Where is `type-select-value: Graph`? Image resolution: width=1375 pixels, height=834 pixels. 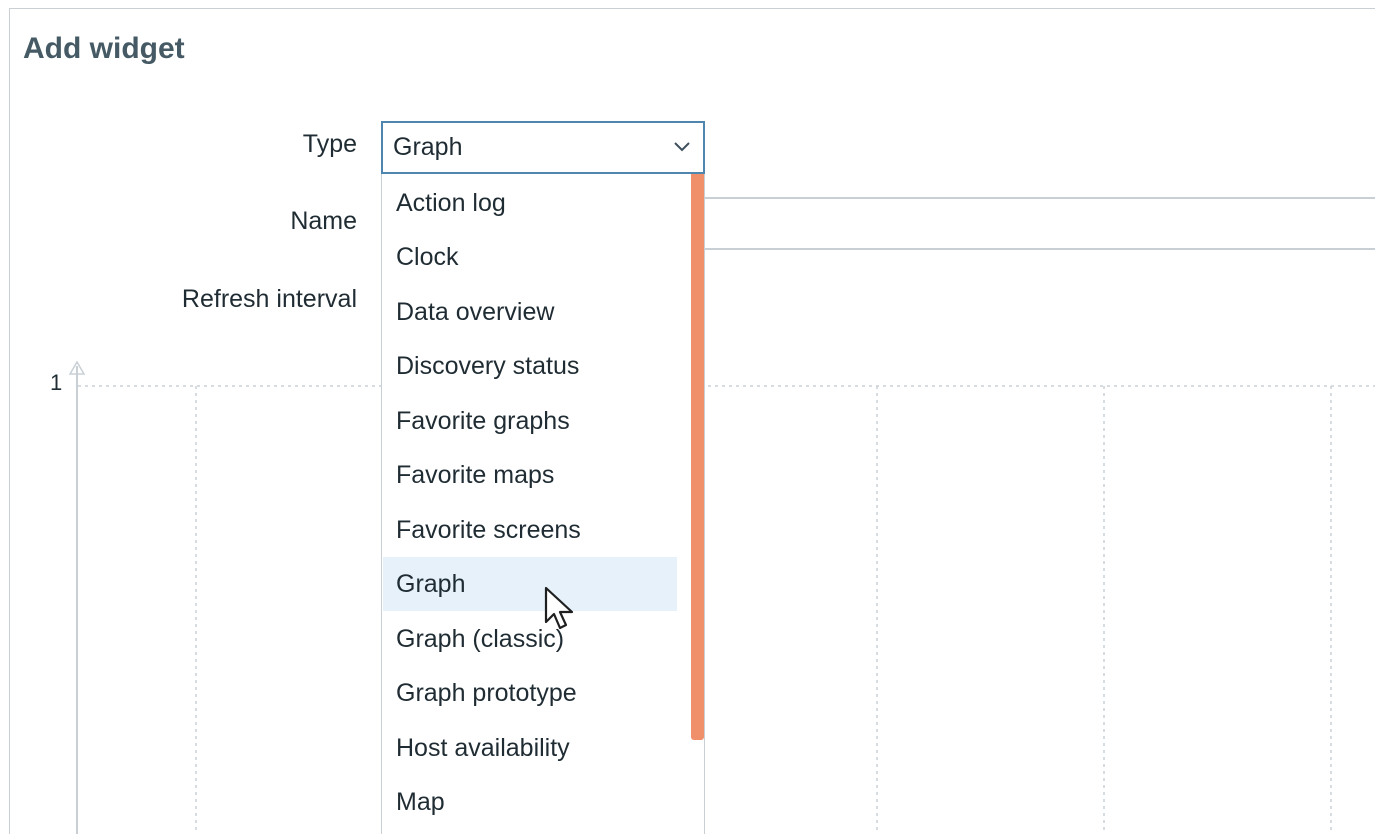
type-select-value: Graph is located at coordinates (428, 147).